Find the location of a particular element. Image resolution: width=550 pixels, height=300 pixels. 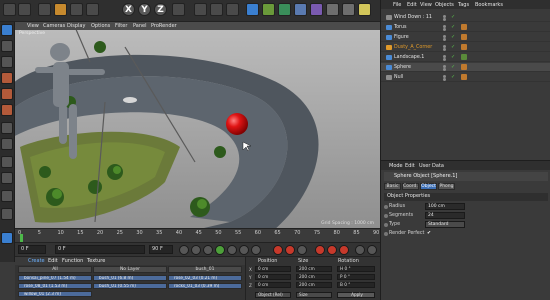

type-select: Standard is located at coordinates (445, 224).